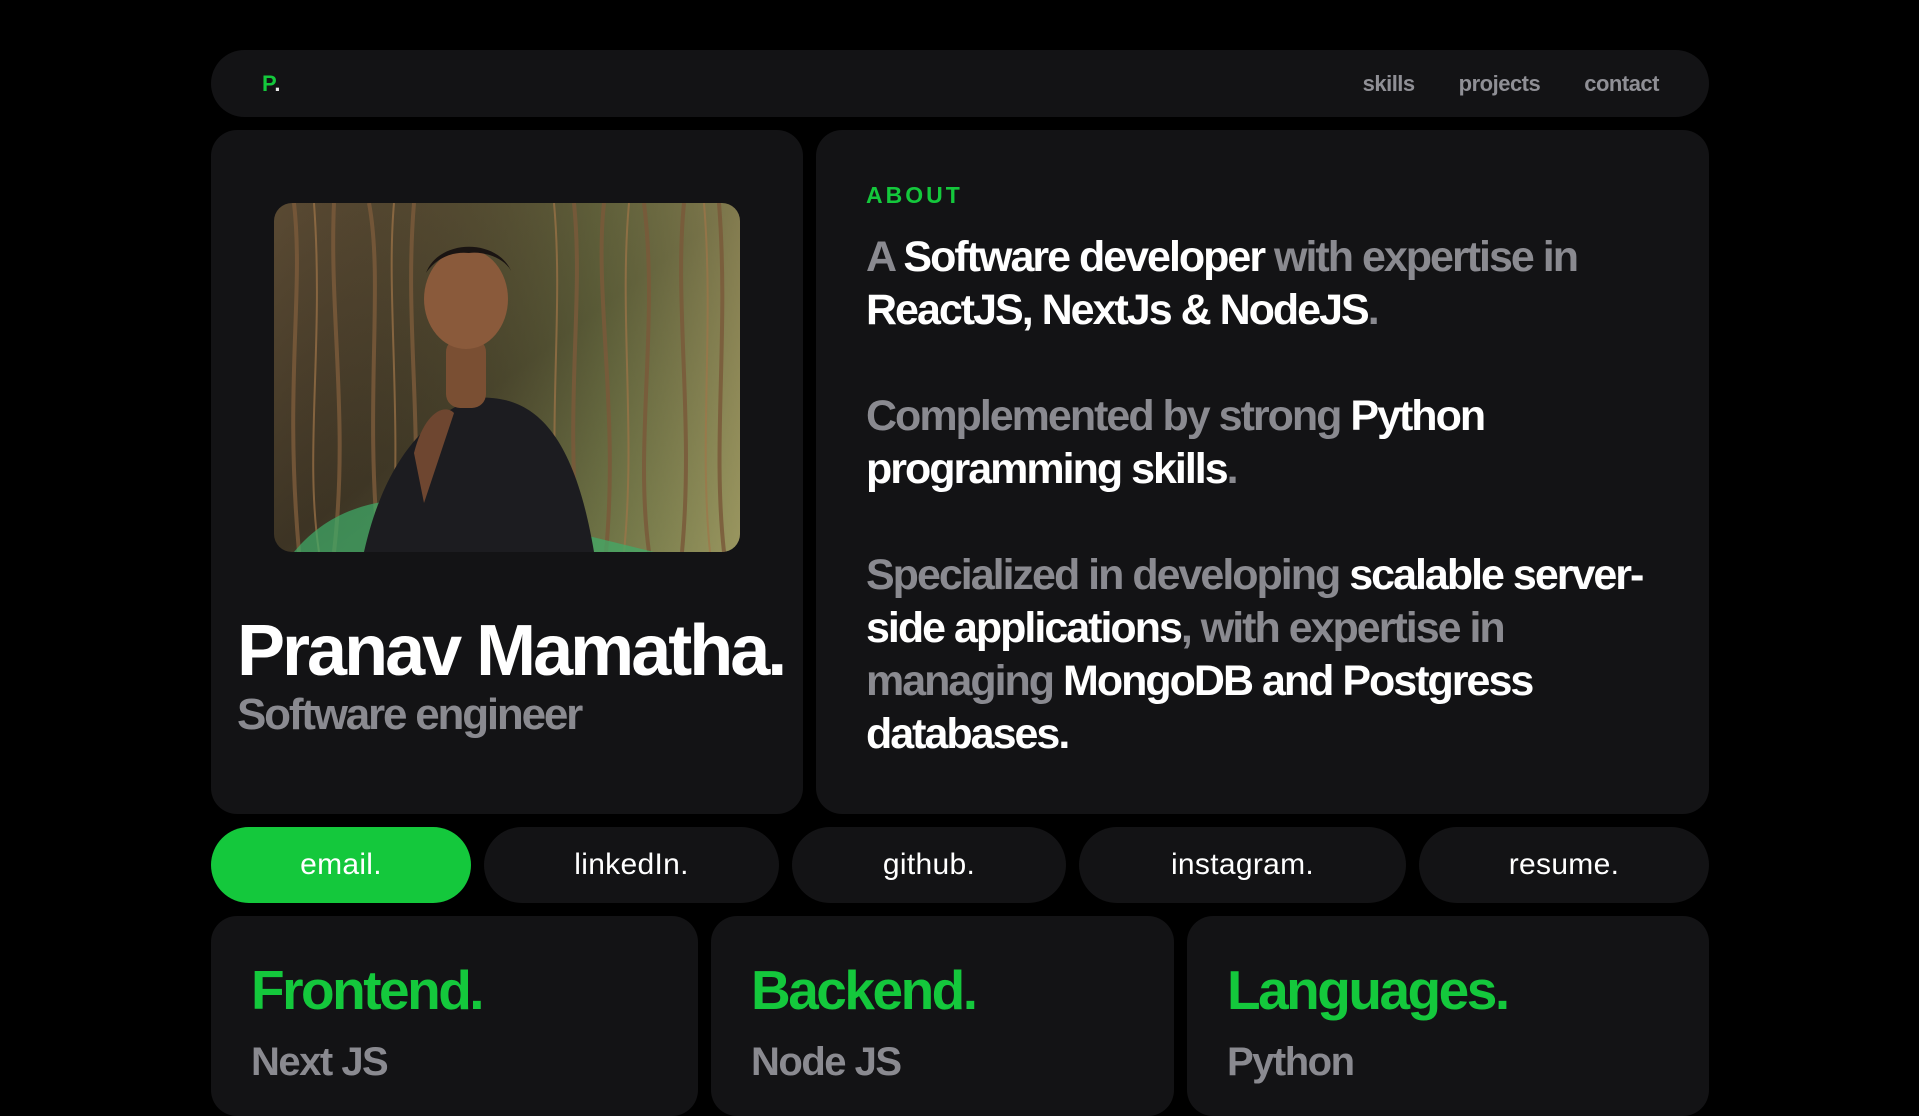 This screenshot has height=1116, width=1919. I want to click on skill-card-frontend: Frontend. Next JS, so click(454, 1016).